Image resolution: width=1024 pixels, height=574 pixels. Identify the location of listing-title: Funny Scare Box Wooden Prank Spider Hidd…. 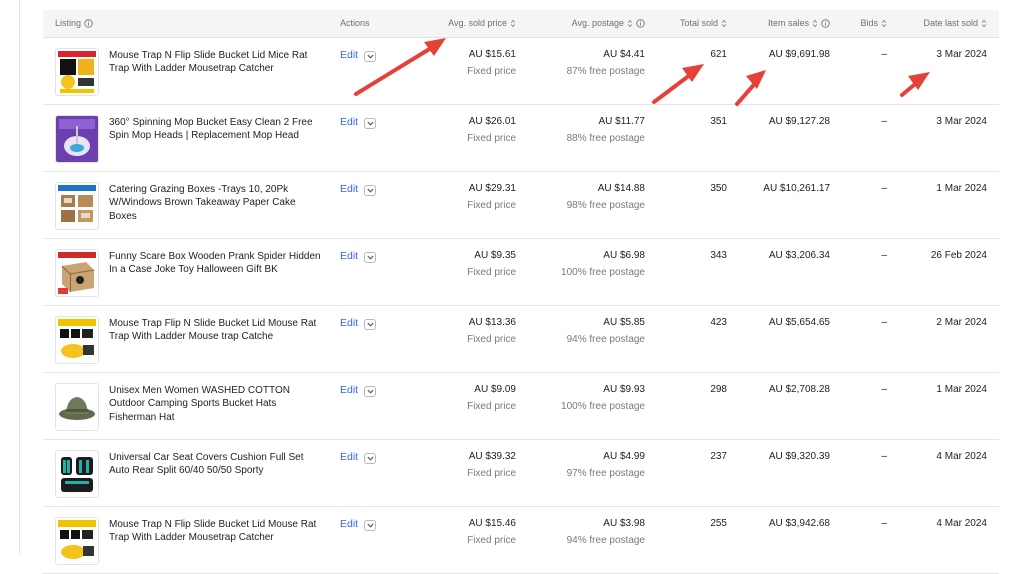
(215, 263).